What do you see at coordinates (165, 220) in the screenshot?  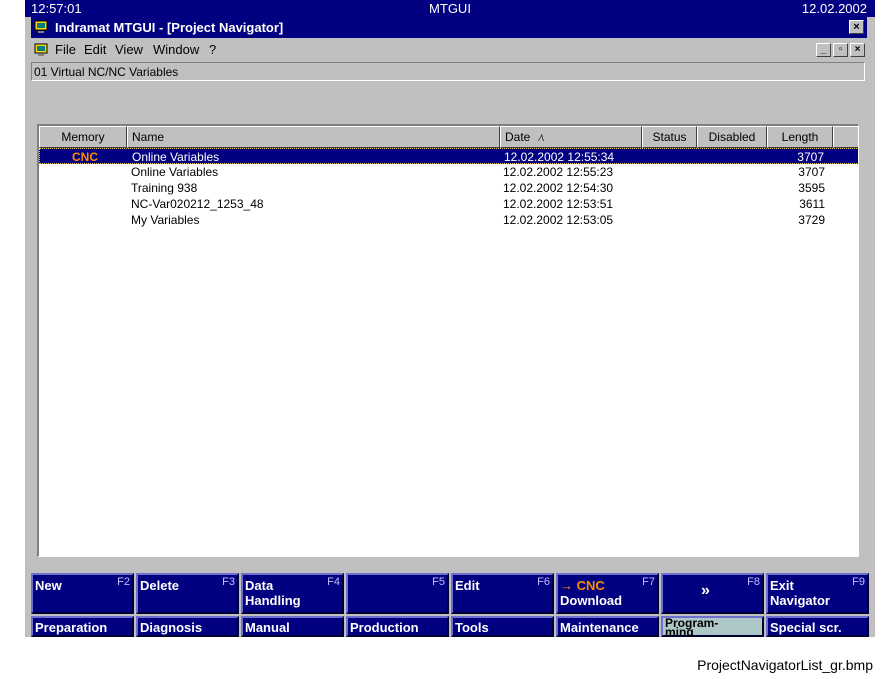 I see `cell-name: My Variables` at bounding box center [165, 220].